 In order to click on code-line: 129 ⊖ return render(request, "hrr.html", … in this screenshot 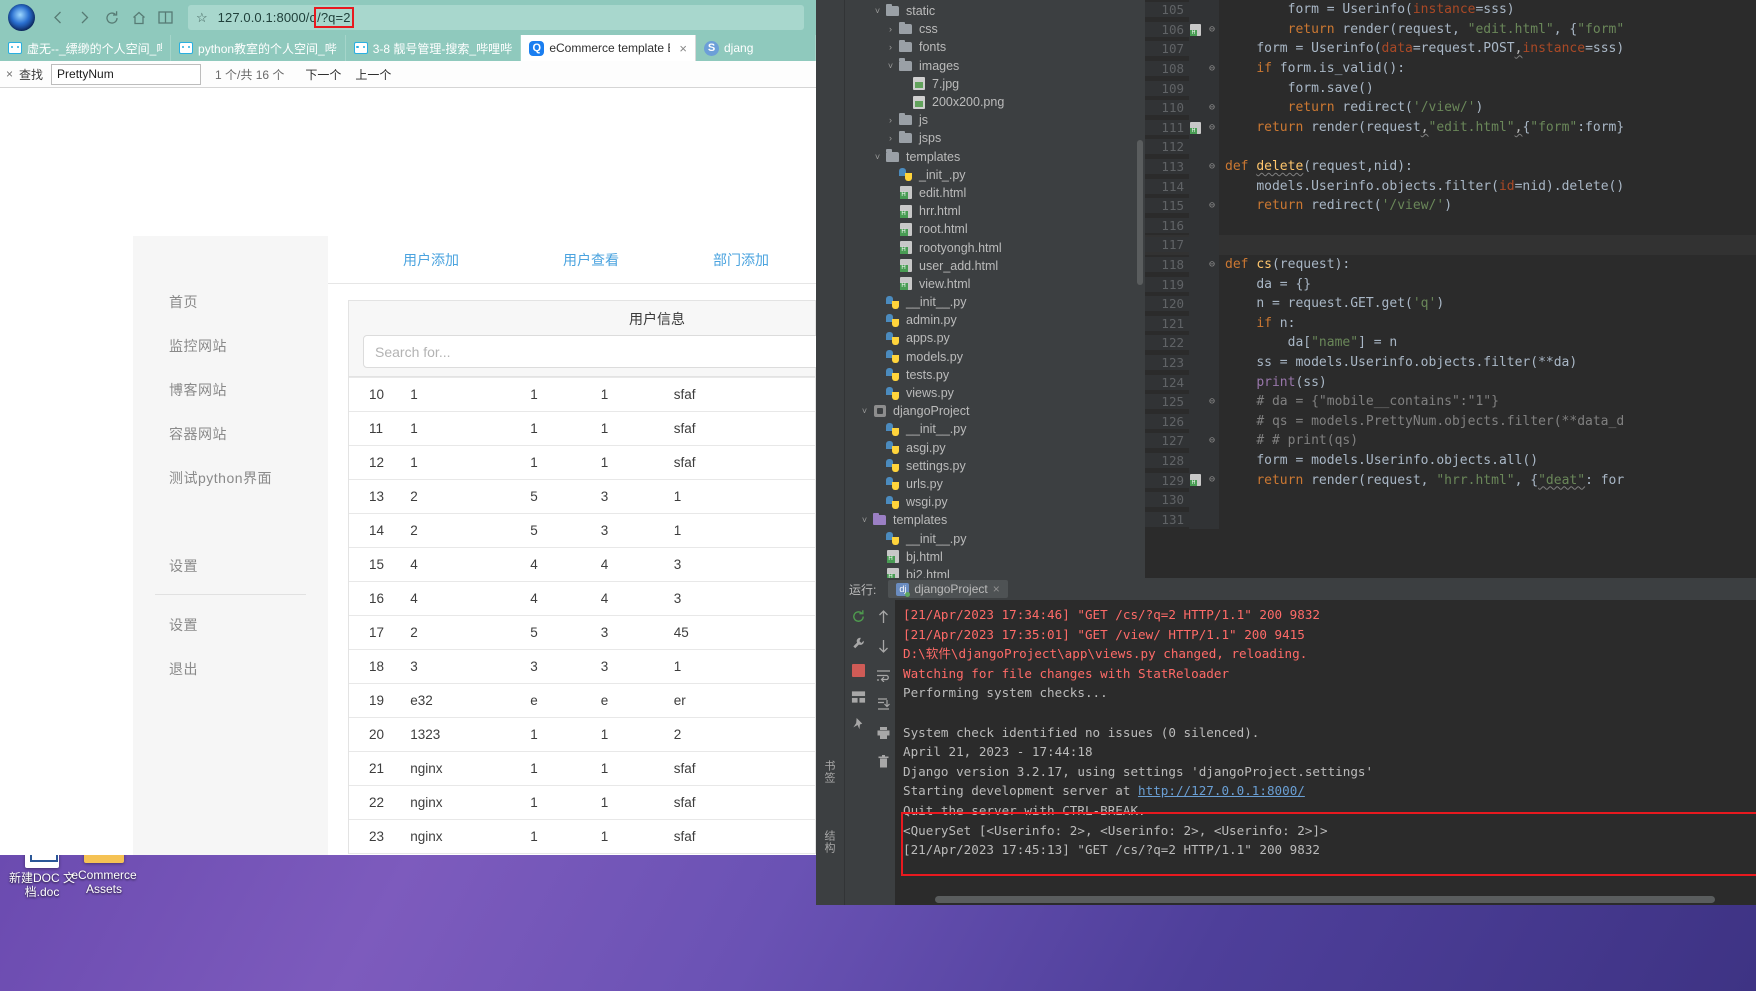, I will do `click(1450, 480)`.